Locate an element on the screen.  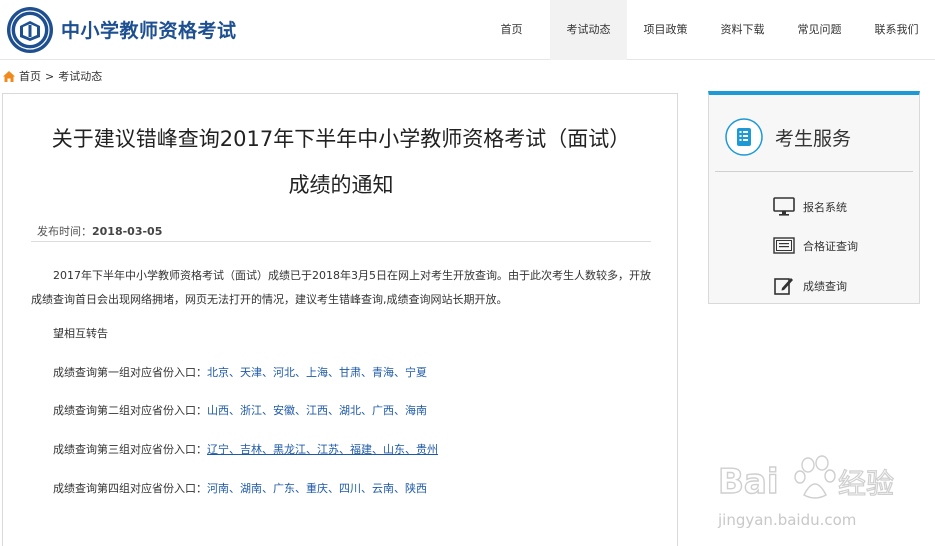
breadcrumb: 首页 > 考试动态 is located at coordinates (52, 76).